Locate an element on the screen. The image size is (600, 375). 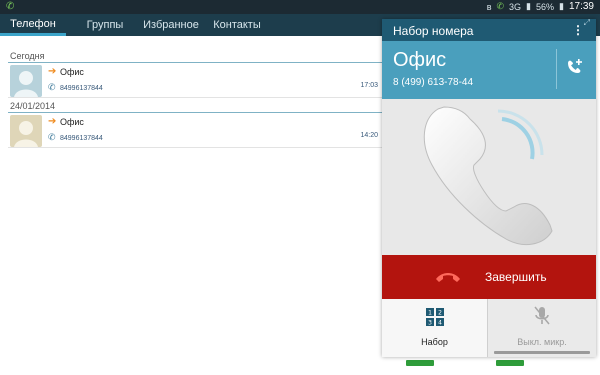
tab-favorites: Избранное is located at coordinates (171, 25).